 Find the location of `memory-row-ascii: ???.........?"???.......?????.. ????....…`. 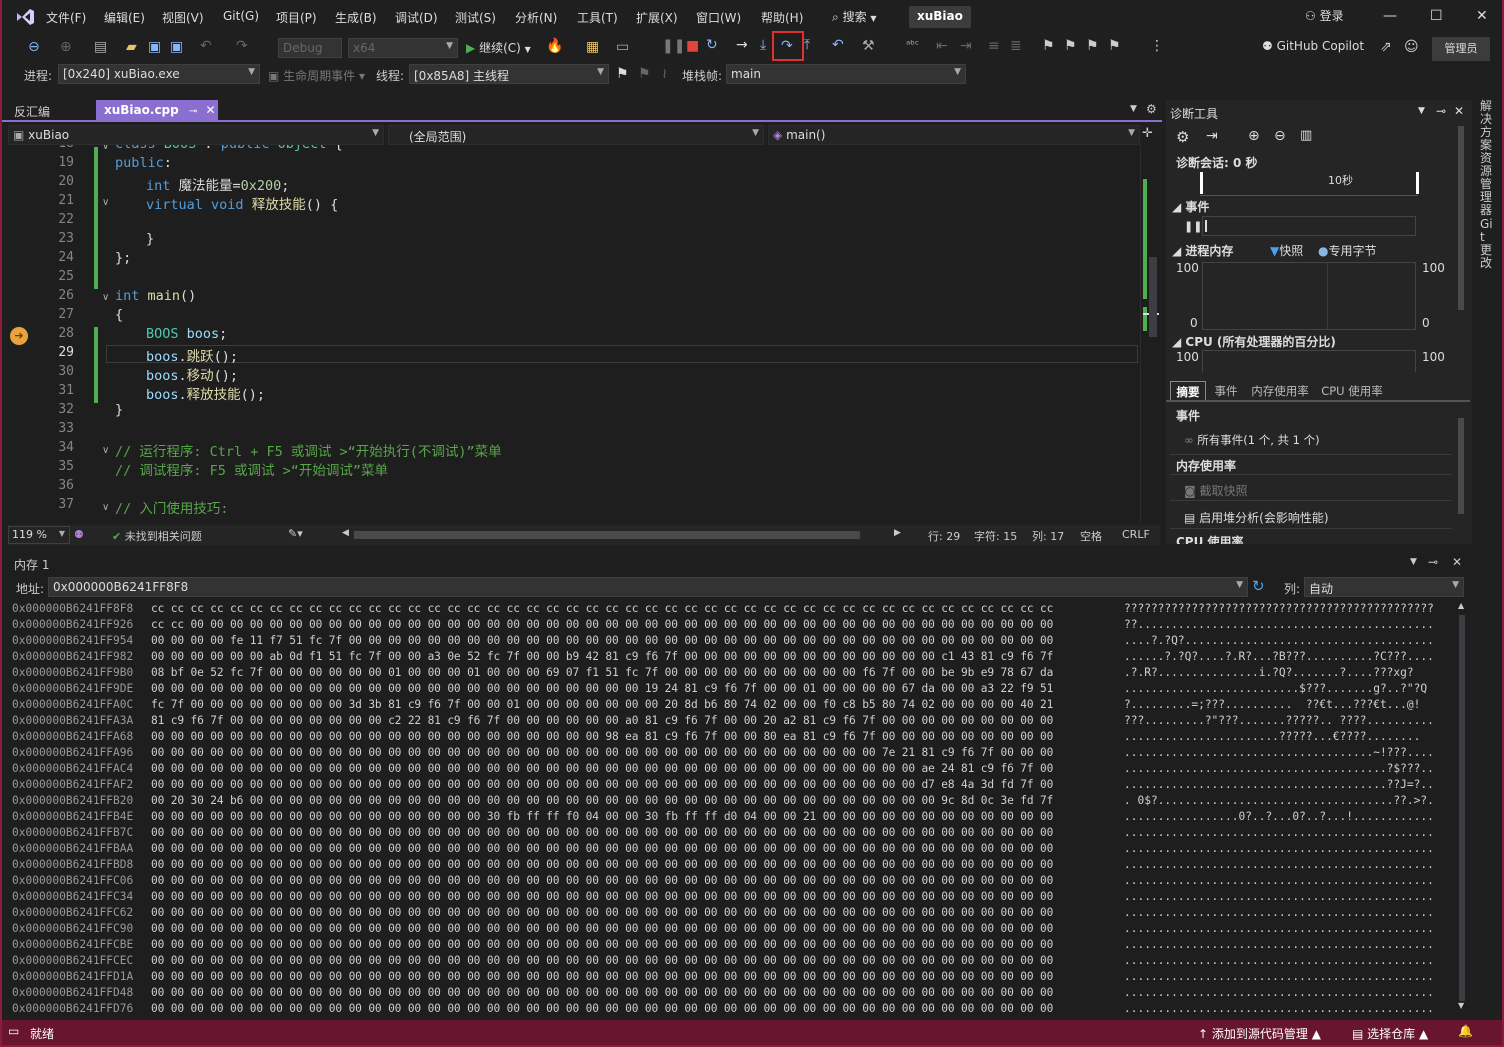

memory-row-ascii: ???.........?"???.......?????.. ????....… is located at coordinates (1288, 721).